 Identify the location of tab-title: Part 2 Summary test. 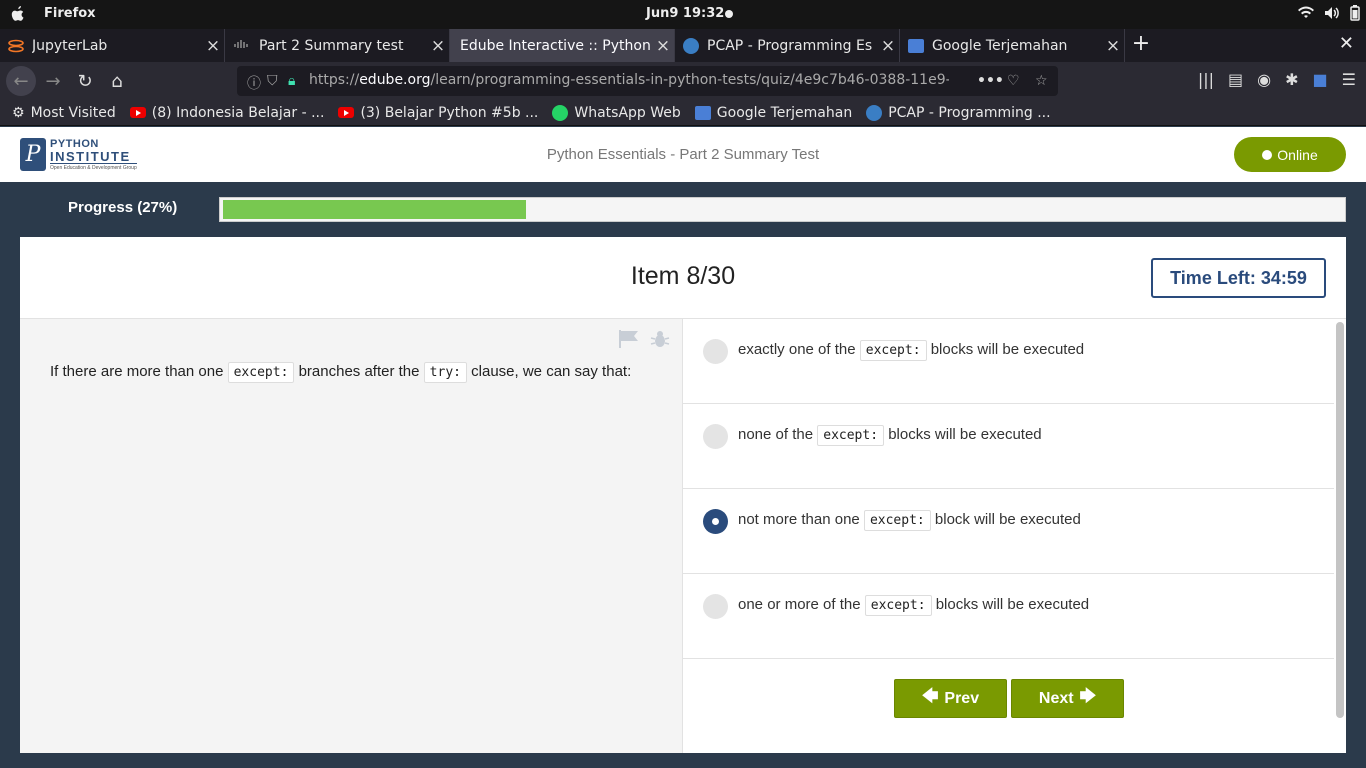
(331, 45).